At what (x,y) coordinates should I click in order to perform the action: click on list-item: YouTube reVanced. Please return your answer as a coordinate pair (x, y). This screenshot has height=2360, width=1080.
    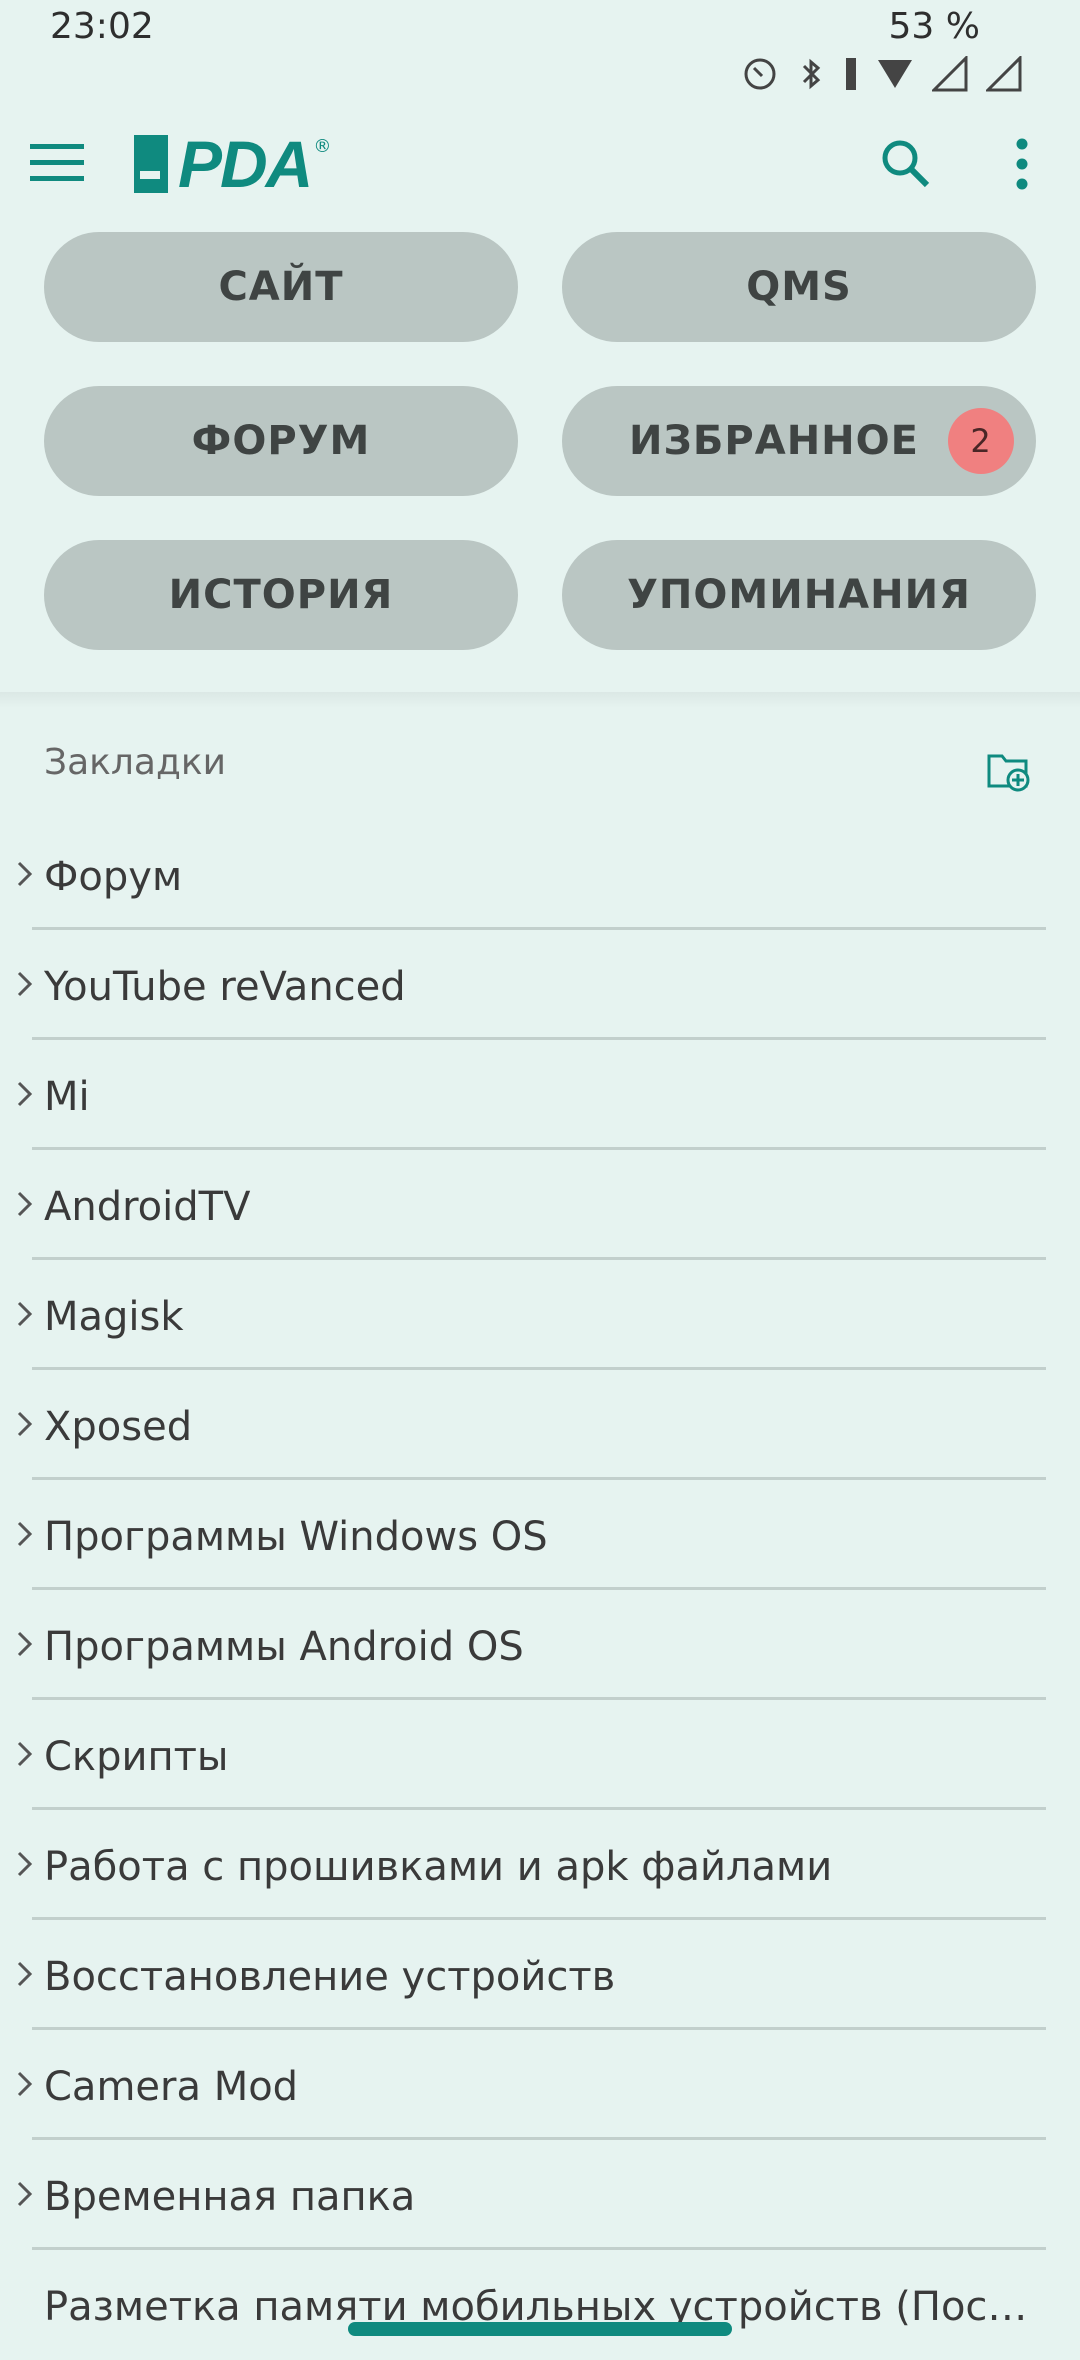
    Looking at the image, I should click on (540, 985).